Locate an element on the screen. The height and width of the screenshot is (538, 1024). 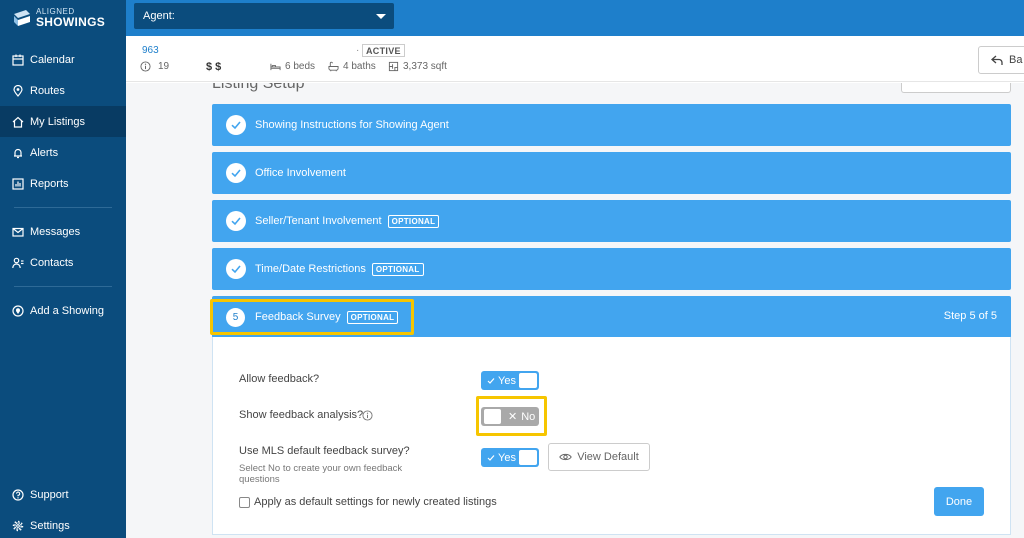
sidebar-item-support: Support is located at coordinates (63, 494).